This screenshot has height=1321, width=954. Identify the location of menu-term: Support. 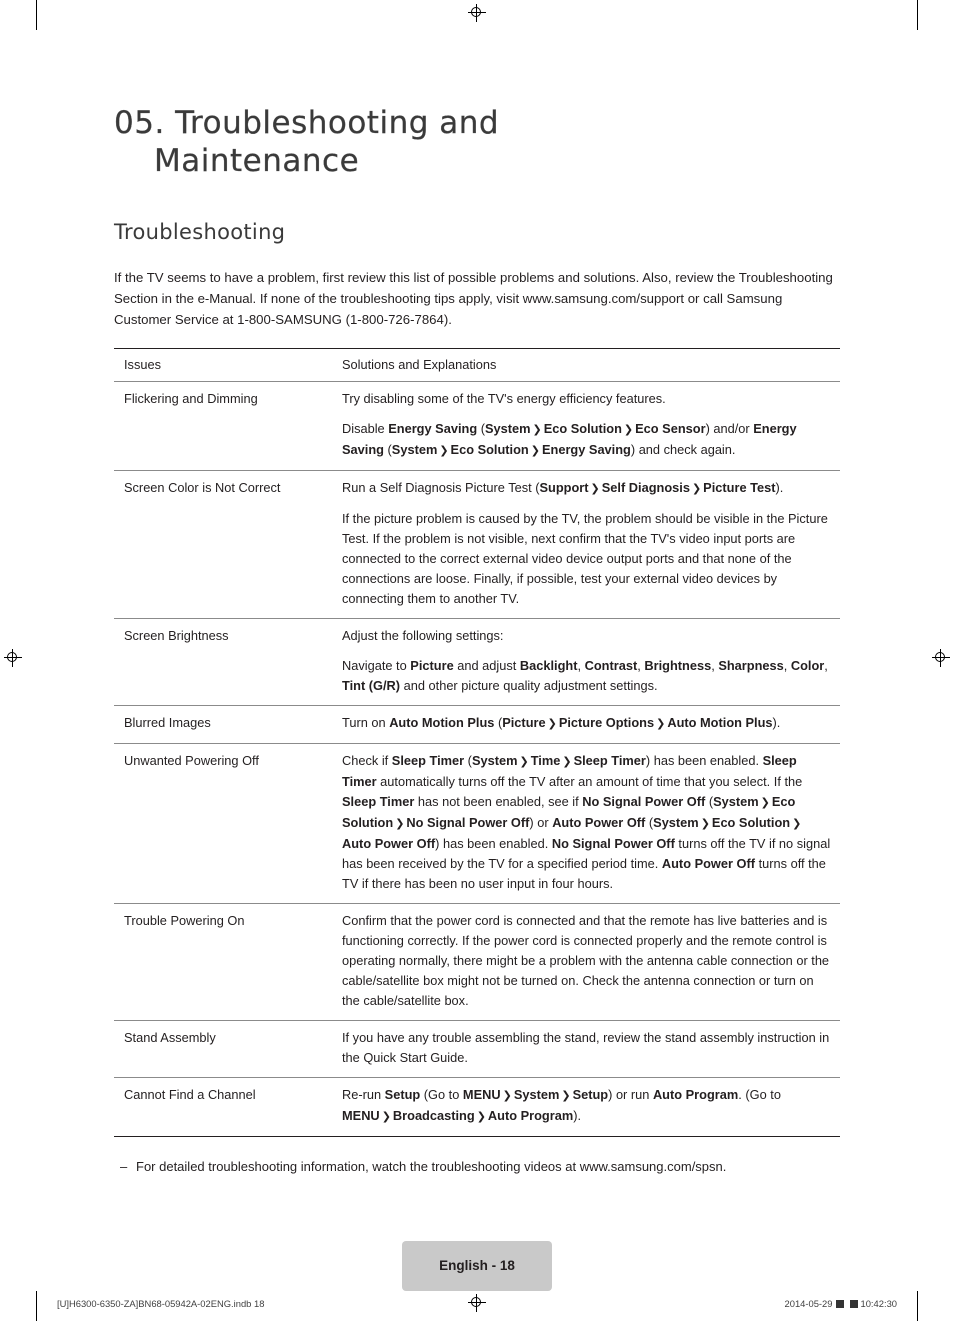
(564, 487).